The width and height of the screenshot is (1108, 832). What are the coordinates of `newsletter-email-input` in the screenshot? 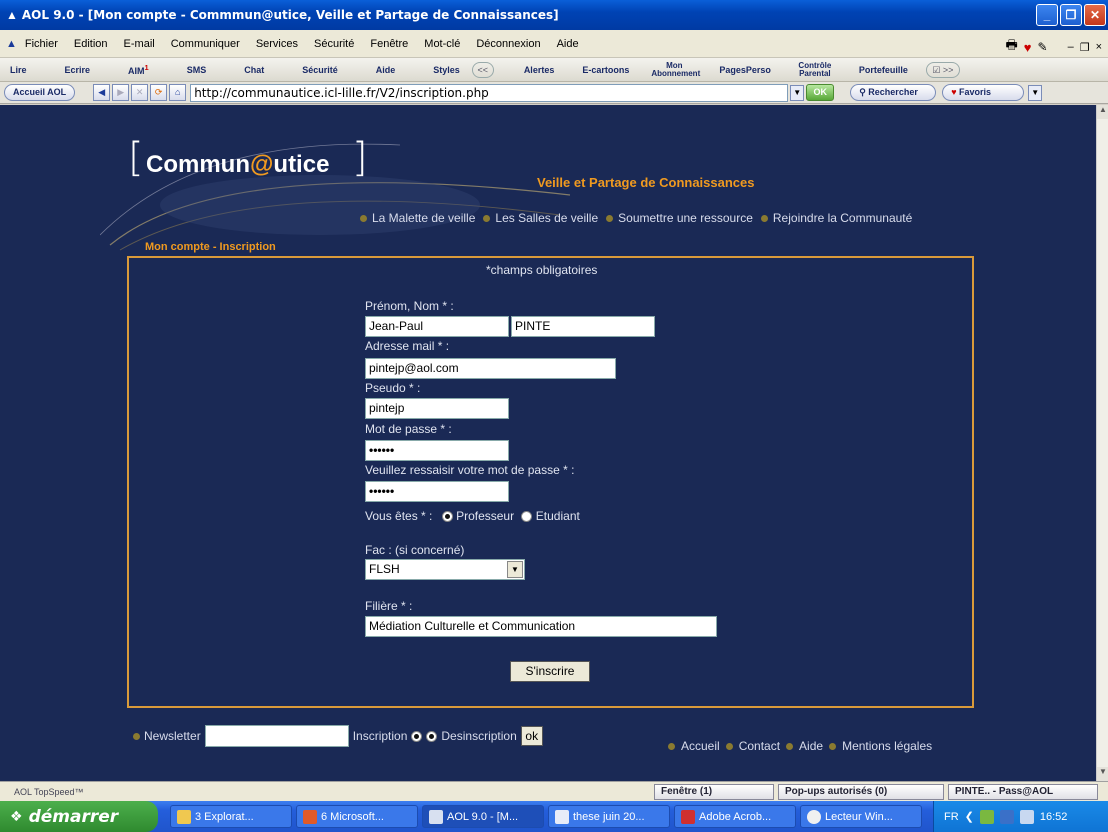 It's located at (276, 736).